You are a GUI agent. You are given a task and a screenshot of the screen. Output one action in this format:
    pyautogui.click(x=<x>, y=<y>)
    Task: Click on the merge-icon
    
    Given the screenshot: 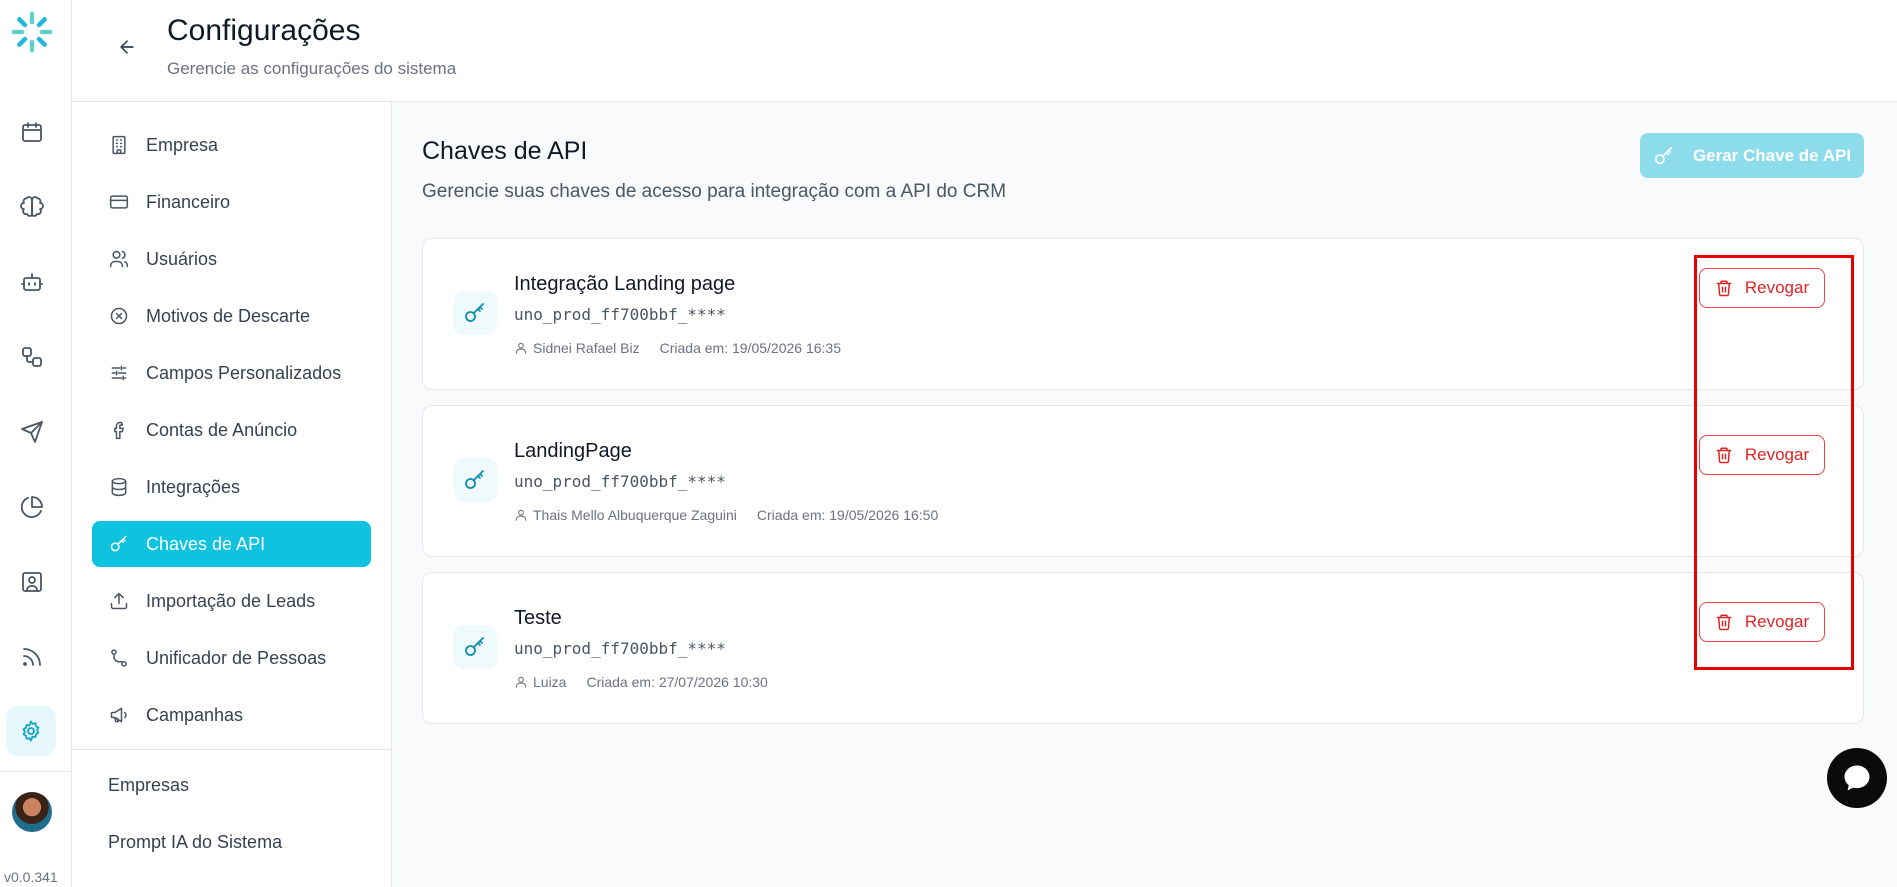 What is the action you would take?
    pyautogui.click(x=119, y=658)
    